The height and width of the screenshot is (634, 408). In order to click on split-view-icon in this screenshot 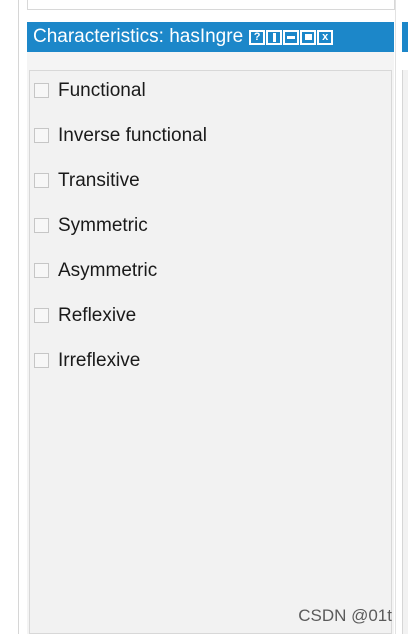, I will do `click(274, 37)`.